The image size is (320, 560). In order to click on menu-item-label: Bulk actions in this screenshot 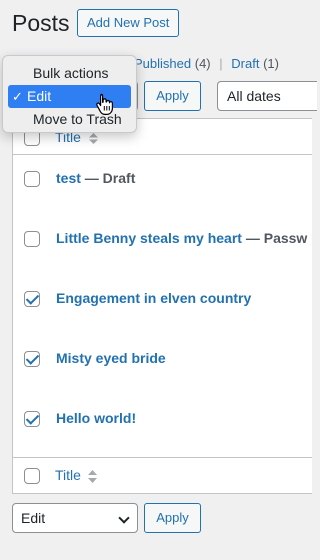, I will do `click(71, 73)`.